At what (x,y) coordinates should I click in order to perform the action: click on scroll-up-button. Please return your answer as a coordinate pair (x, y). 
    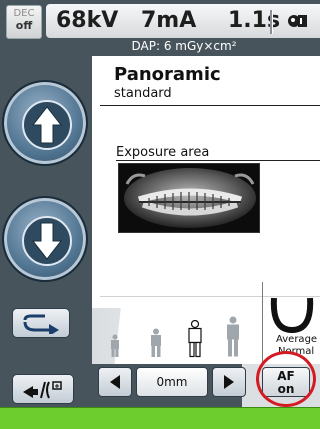
    Looking at the image, I should click on (45, 123).